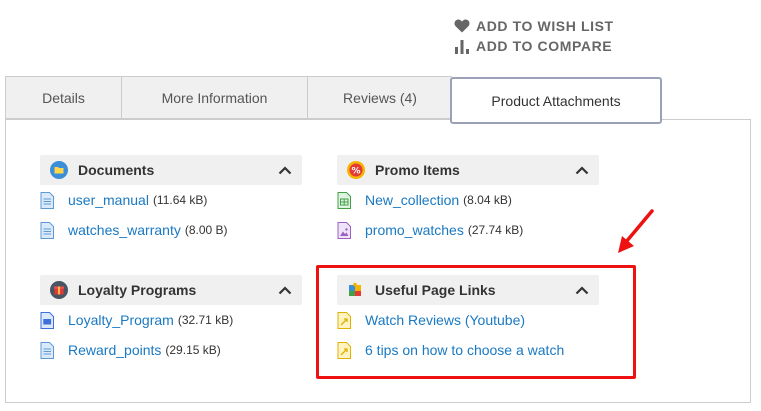 This screenshot has height=411, width=761. What do you see at coordinates (344, 200) in the screenshot?
I see `spreadsheet-file-icon` at bounding box center [344, 200].